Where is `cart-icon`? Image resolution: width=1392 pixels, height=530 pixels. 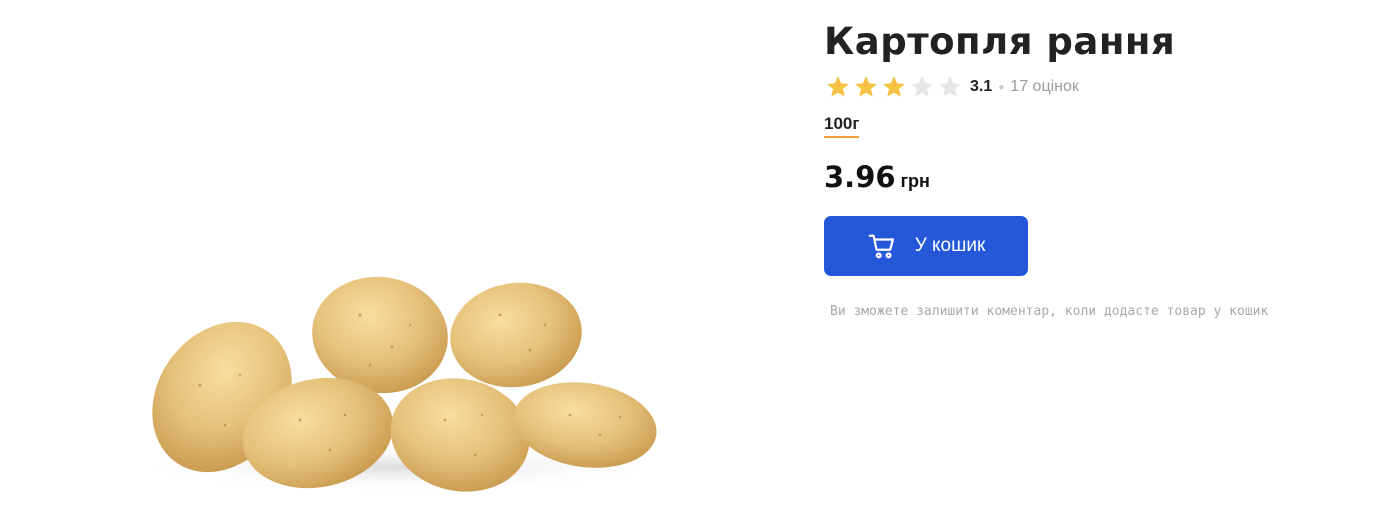 cart-icon is located at coordinates (881, 246).